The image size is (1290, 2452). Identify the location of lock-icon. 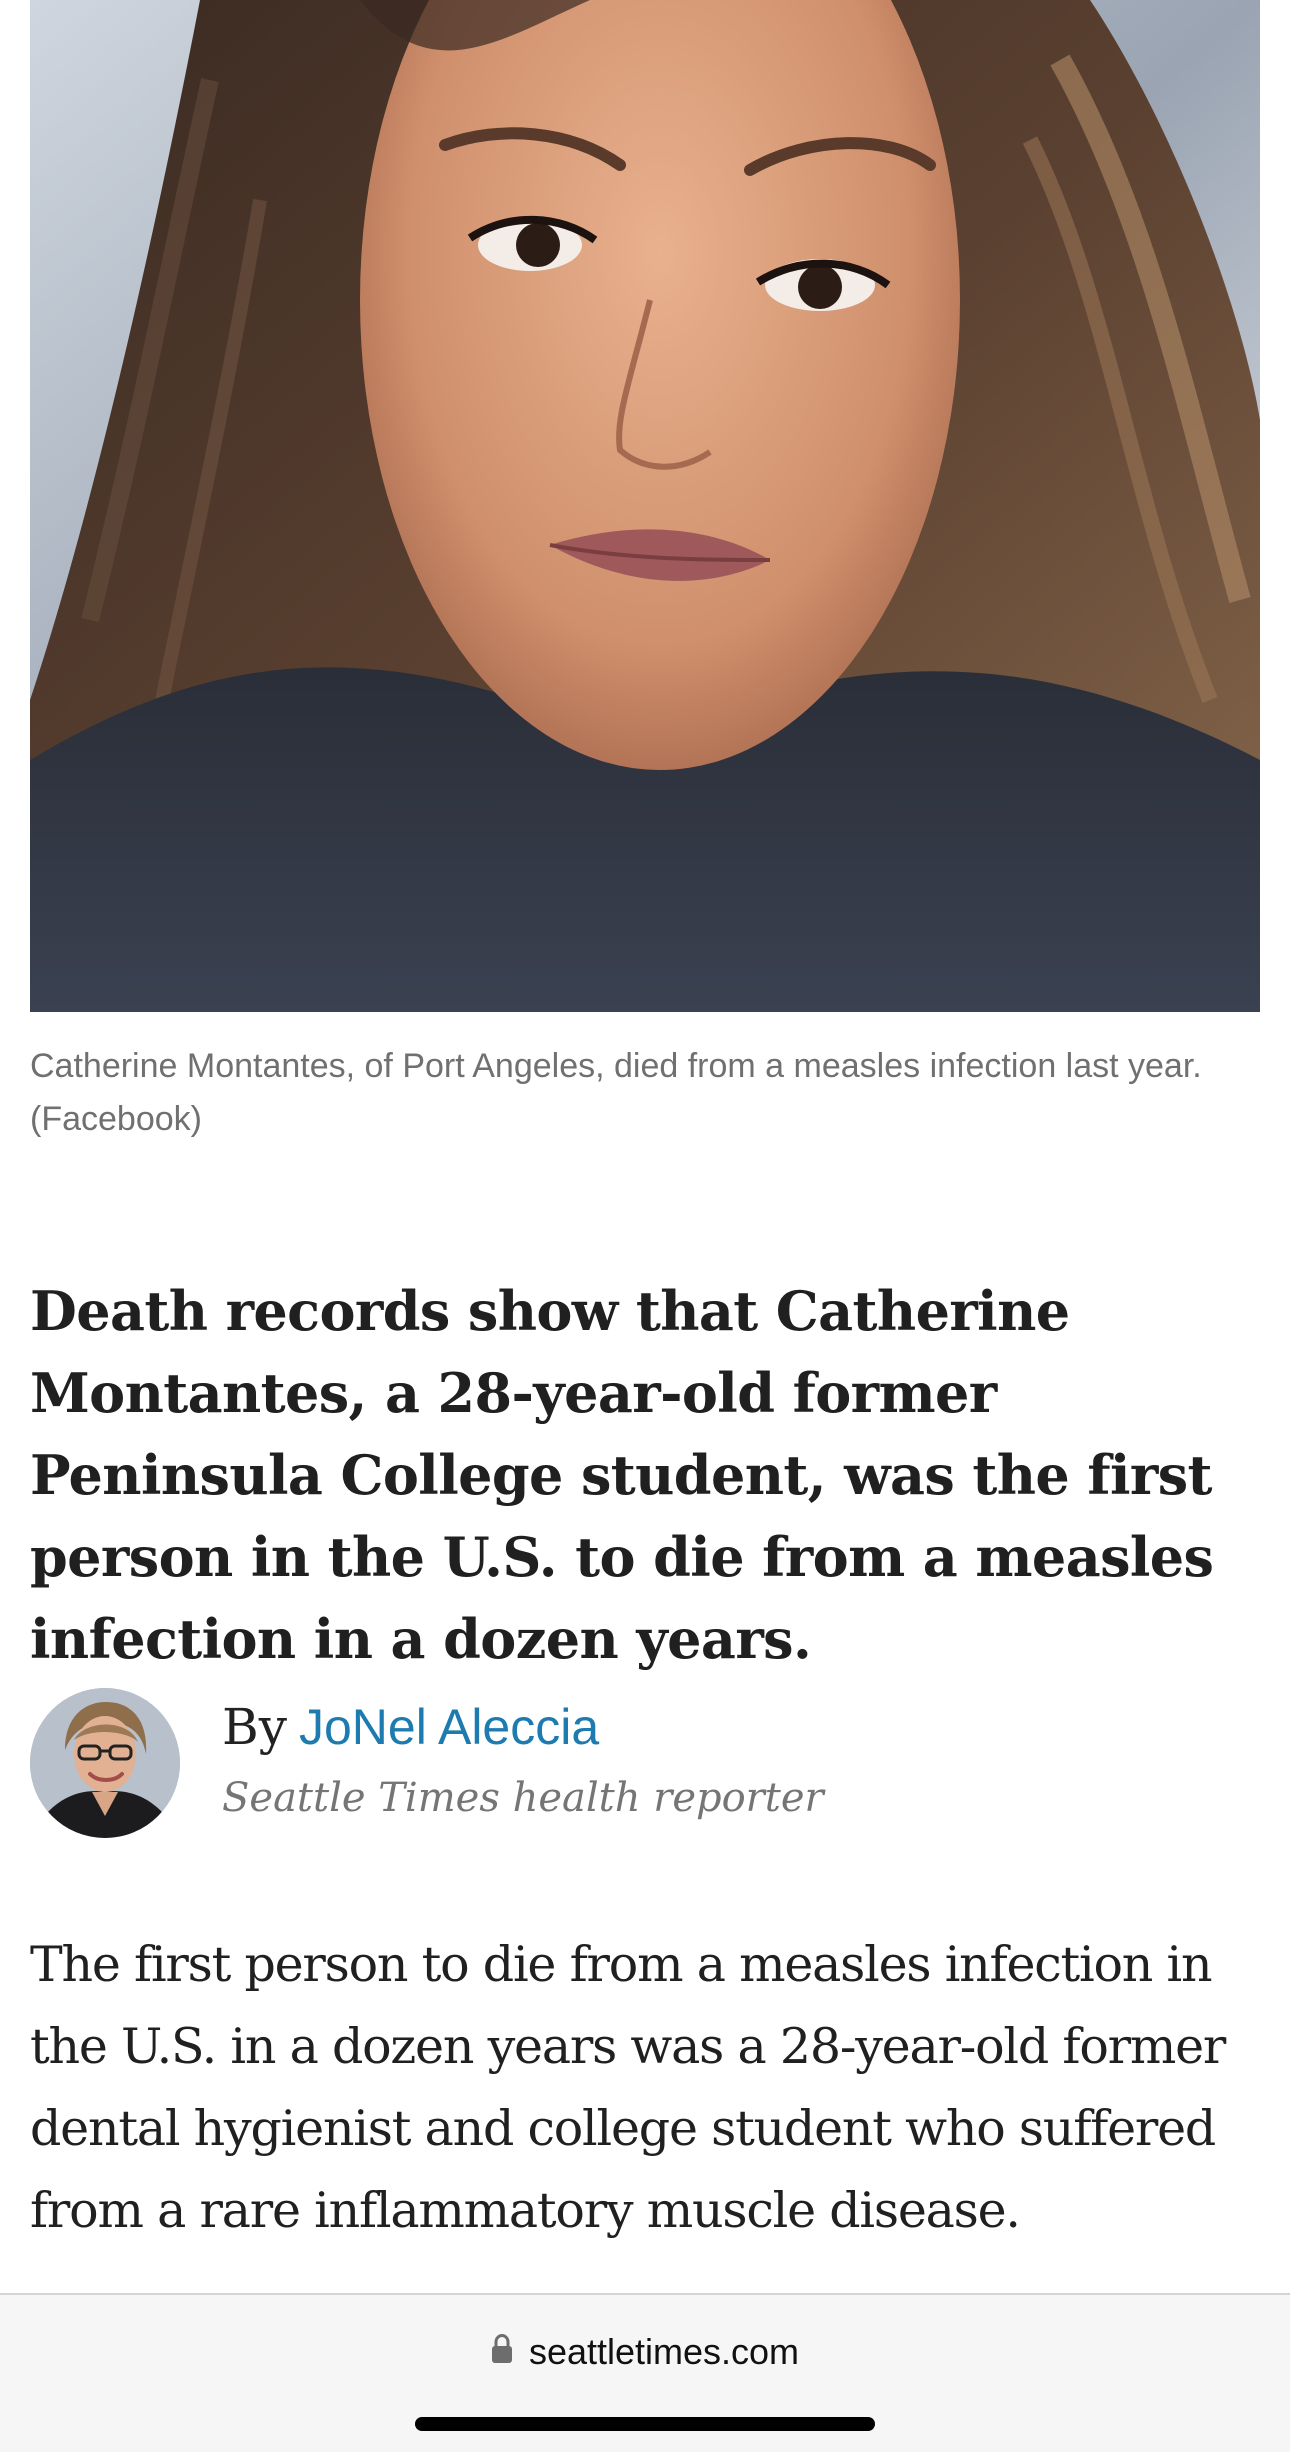
(502, 2348).